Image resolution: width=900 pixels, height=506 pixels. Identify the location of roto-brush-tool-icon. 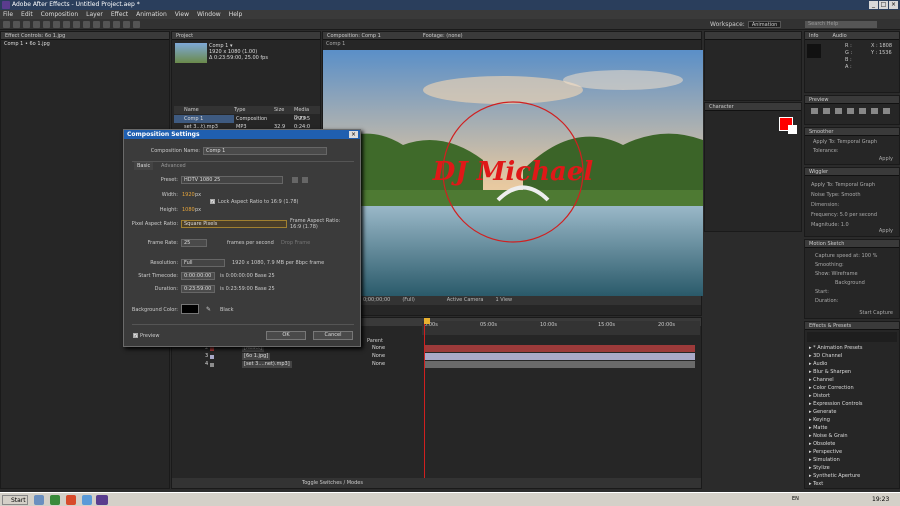
(126, 24).